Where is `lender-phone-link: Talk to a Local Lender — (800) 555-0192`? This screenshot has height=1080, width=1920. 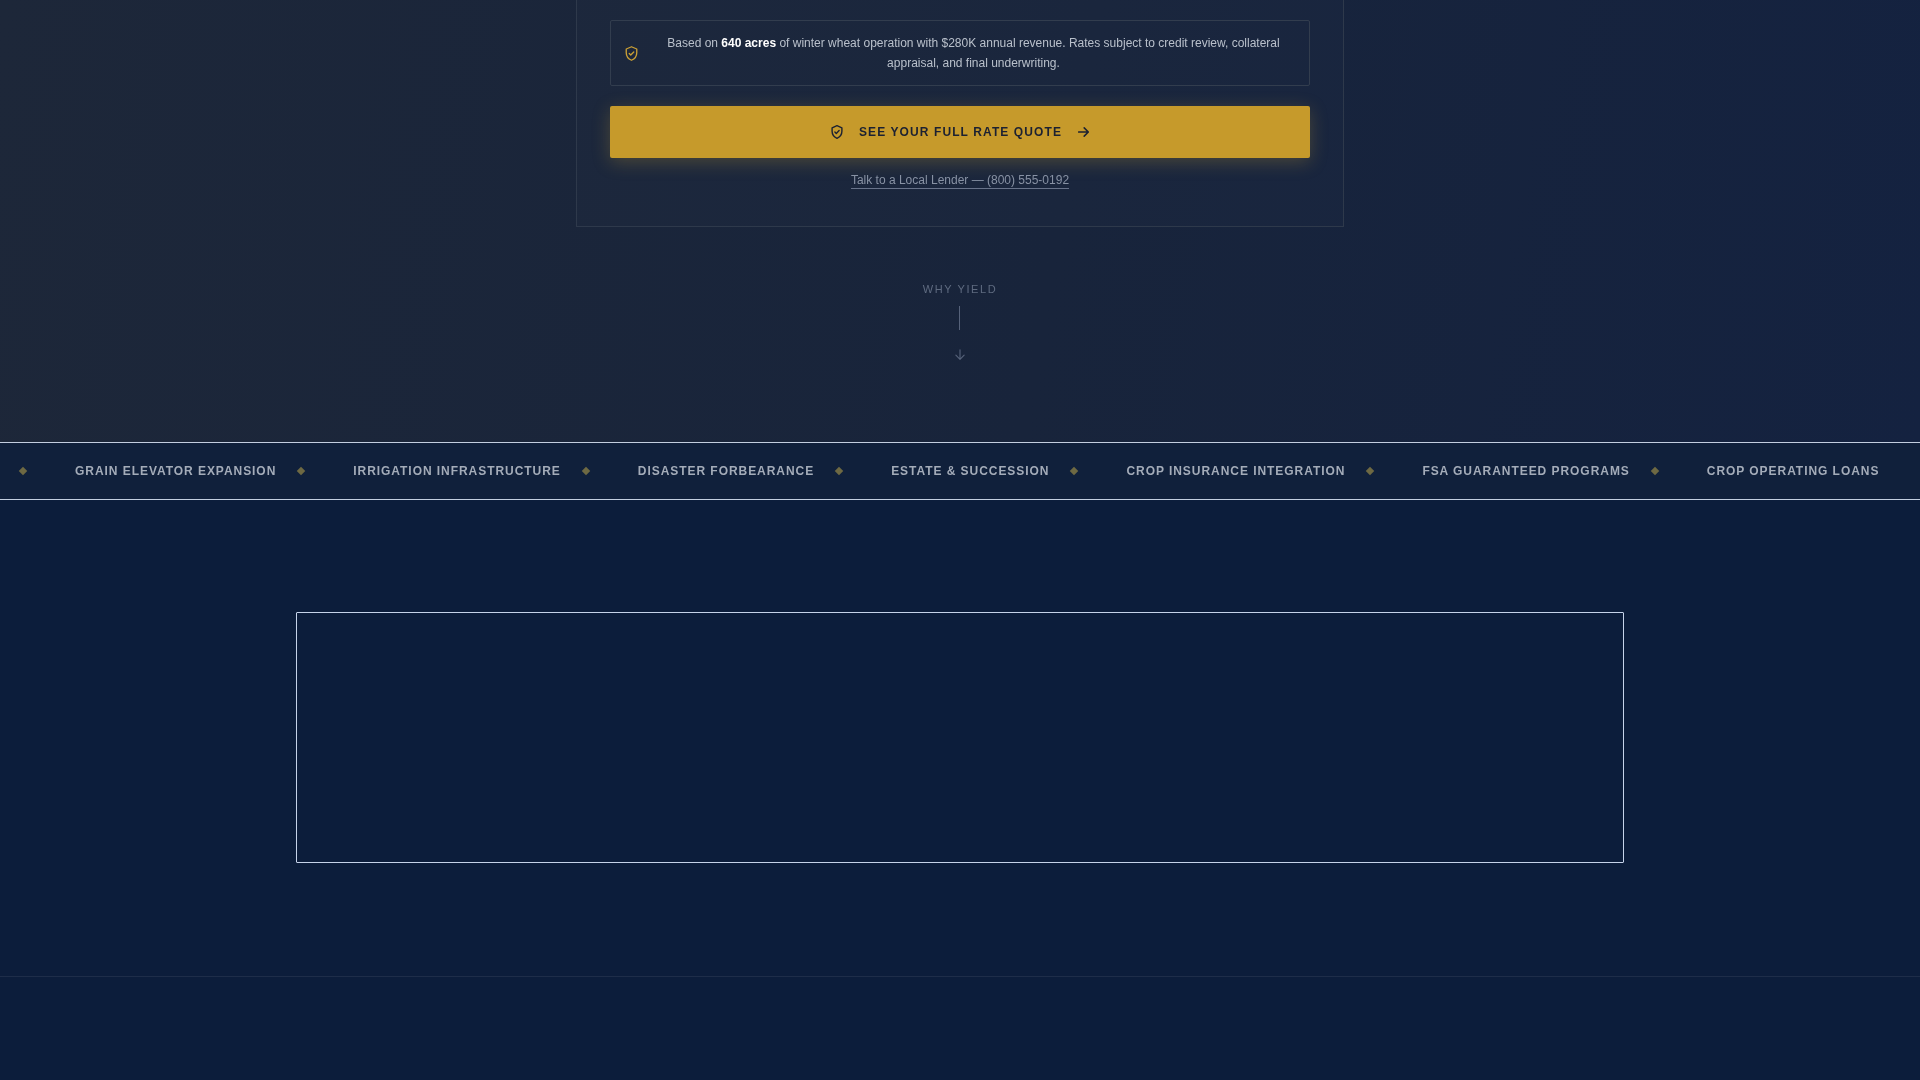
lender-phone-link: Talk to a Local Lender — (800) 555-0192 is located at coordinates (960, 181).